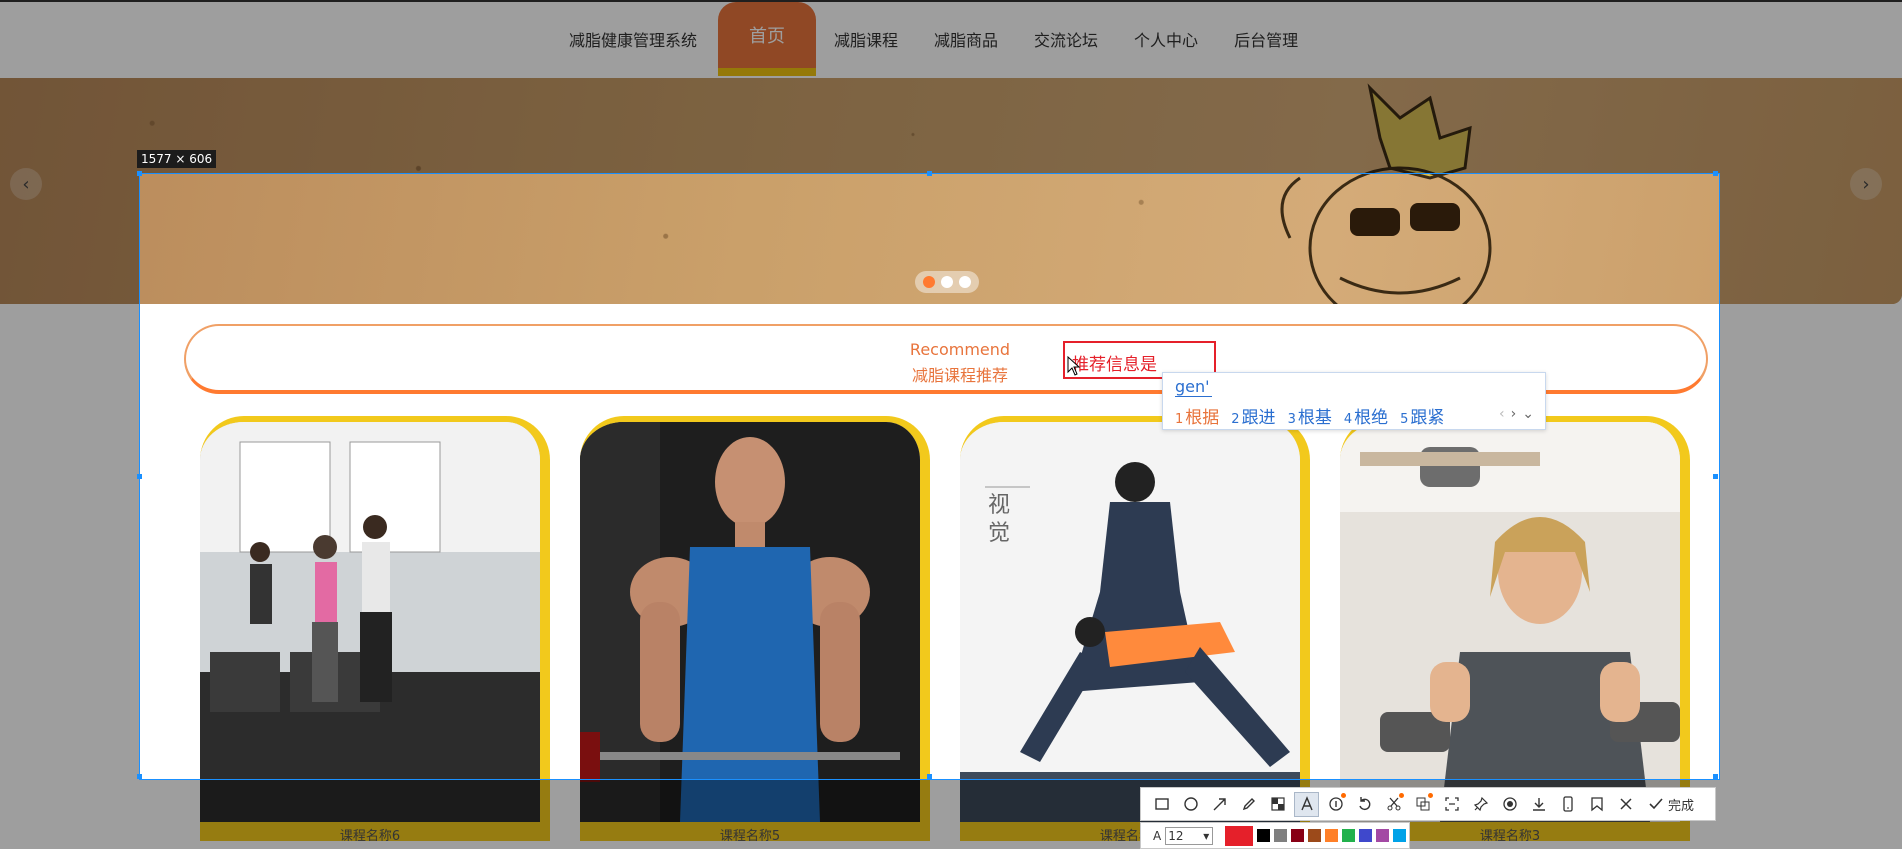 The width and height of the screenshot is (1902, 849). Describe the element at coordinates (1253, 415) in the screenshot. I see `ime-candidate: 2 跟进` at that location.